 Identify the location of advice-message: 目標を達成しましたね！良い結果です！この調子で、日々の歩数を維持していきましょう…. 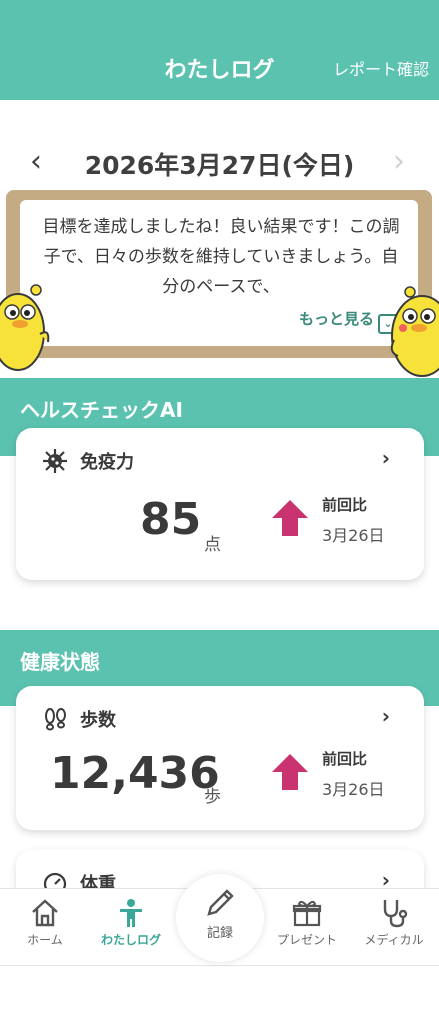
(221, 257).